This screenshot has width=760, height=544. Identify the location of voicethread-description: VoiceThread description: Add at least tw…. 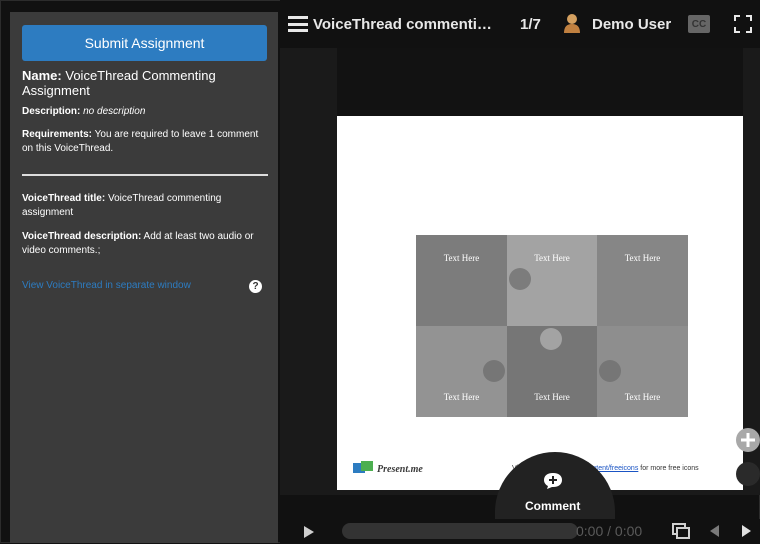
(151, 244).